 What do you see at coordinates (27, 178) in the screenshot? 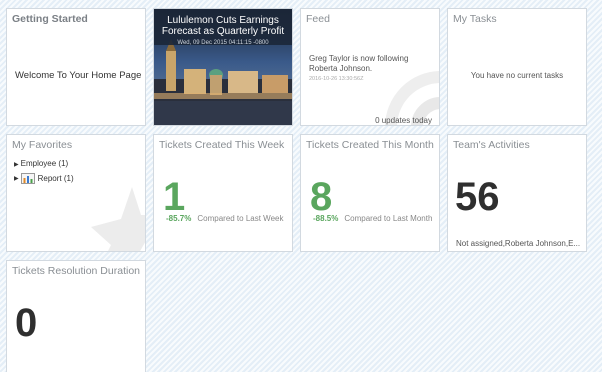
I see `report-icon` at bounding box center [27, 178].